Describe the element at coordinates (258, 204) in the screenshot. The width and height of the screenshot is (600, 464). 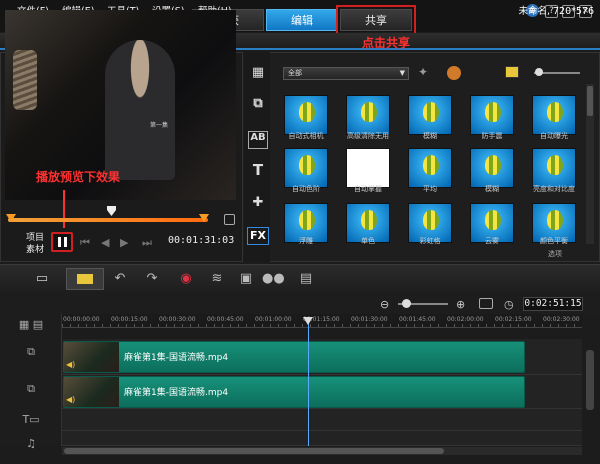
I see `graphic-icon: ✚` at that location.